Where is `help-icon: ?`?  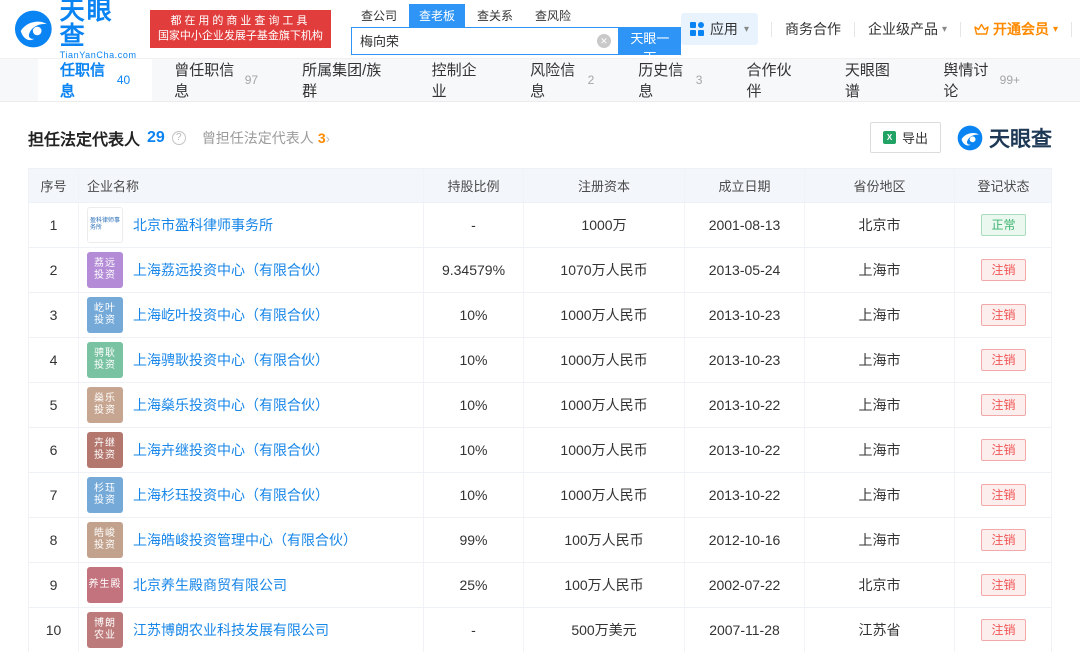 help-icon: ? is located at coordinates (178, 137).